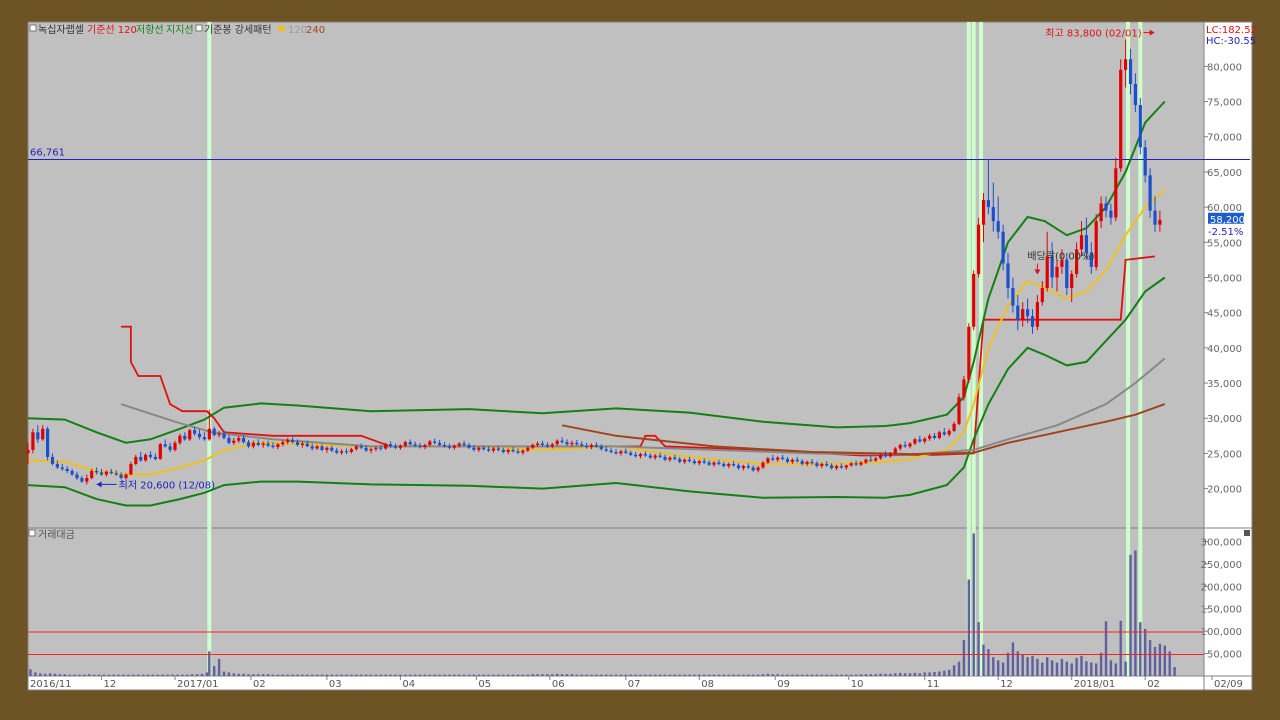 The width and height of the screenshot is (1280, 720). What do you see at coordinates (1150, 193) in the screenshot?
I see `candle-down` at bounding box center [1150, 193].